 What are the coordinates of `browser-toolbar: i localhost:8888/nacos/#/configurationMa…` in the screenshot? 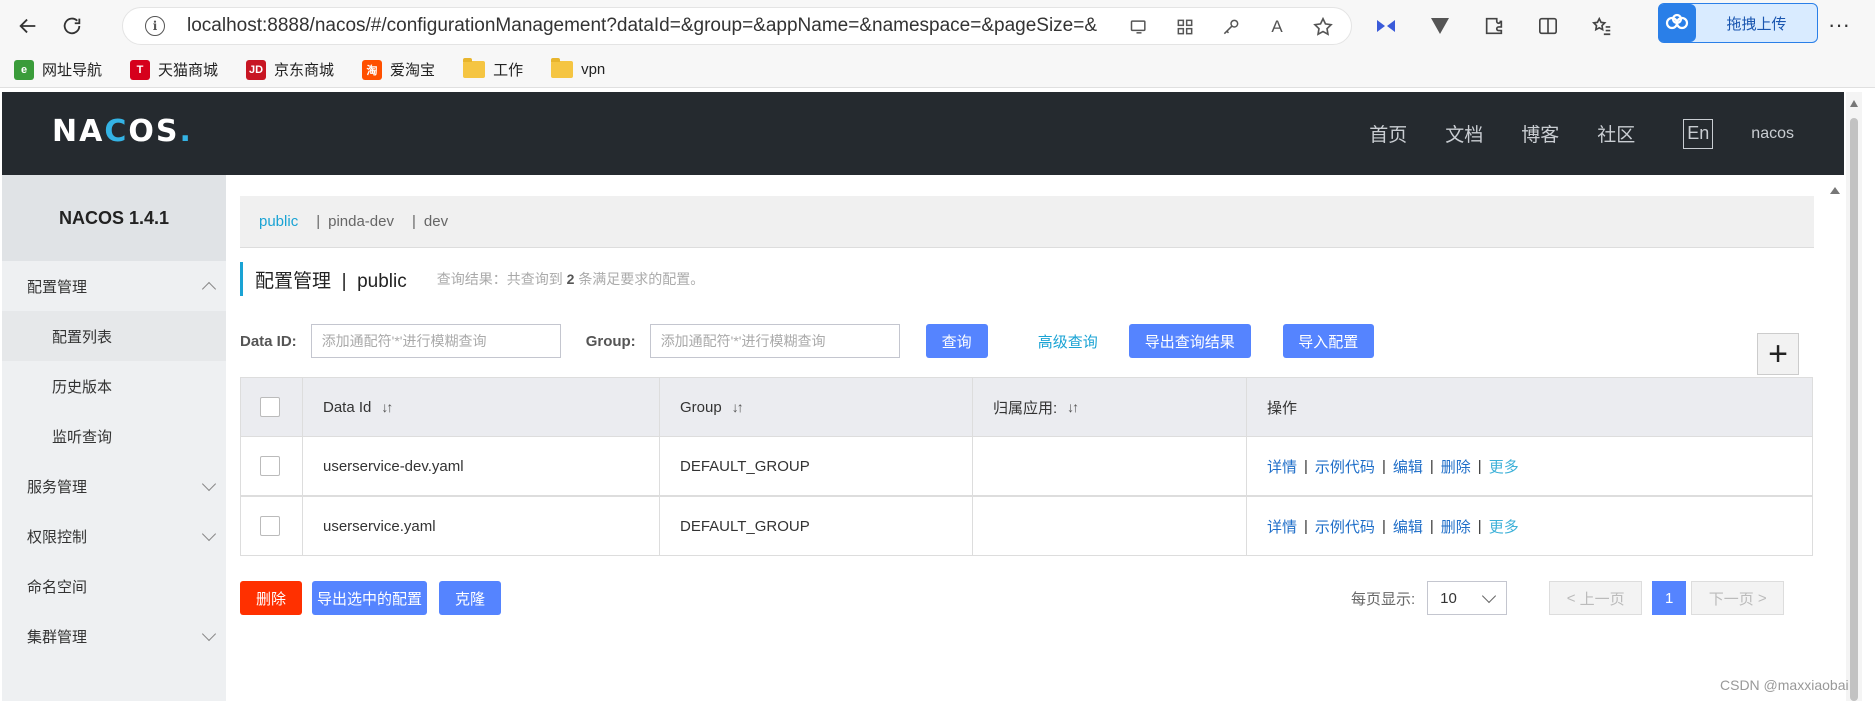 It's located at (937, 26).